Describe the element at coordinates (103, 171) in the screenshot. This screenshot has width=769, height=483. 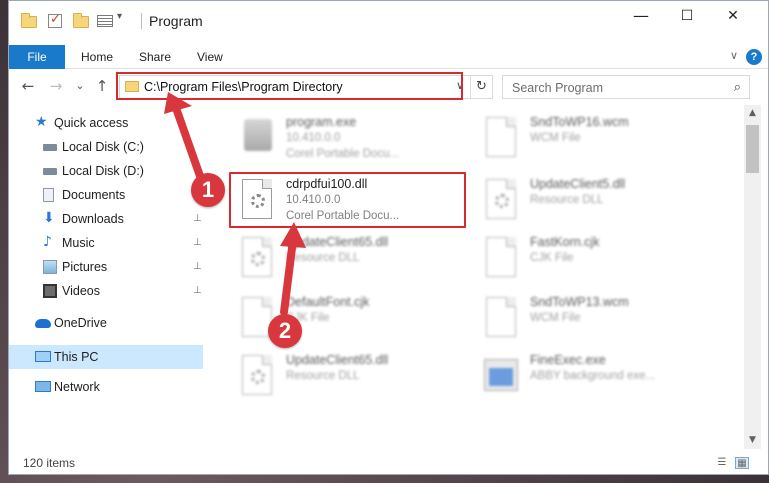
I see `sidebar-item-label: Local Disk (D:)` at that location.